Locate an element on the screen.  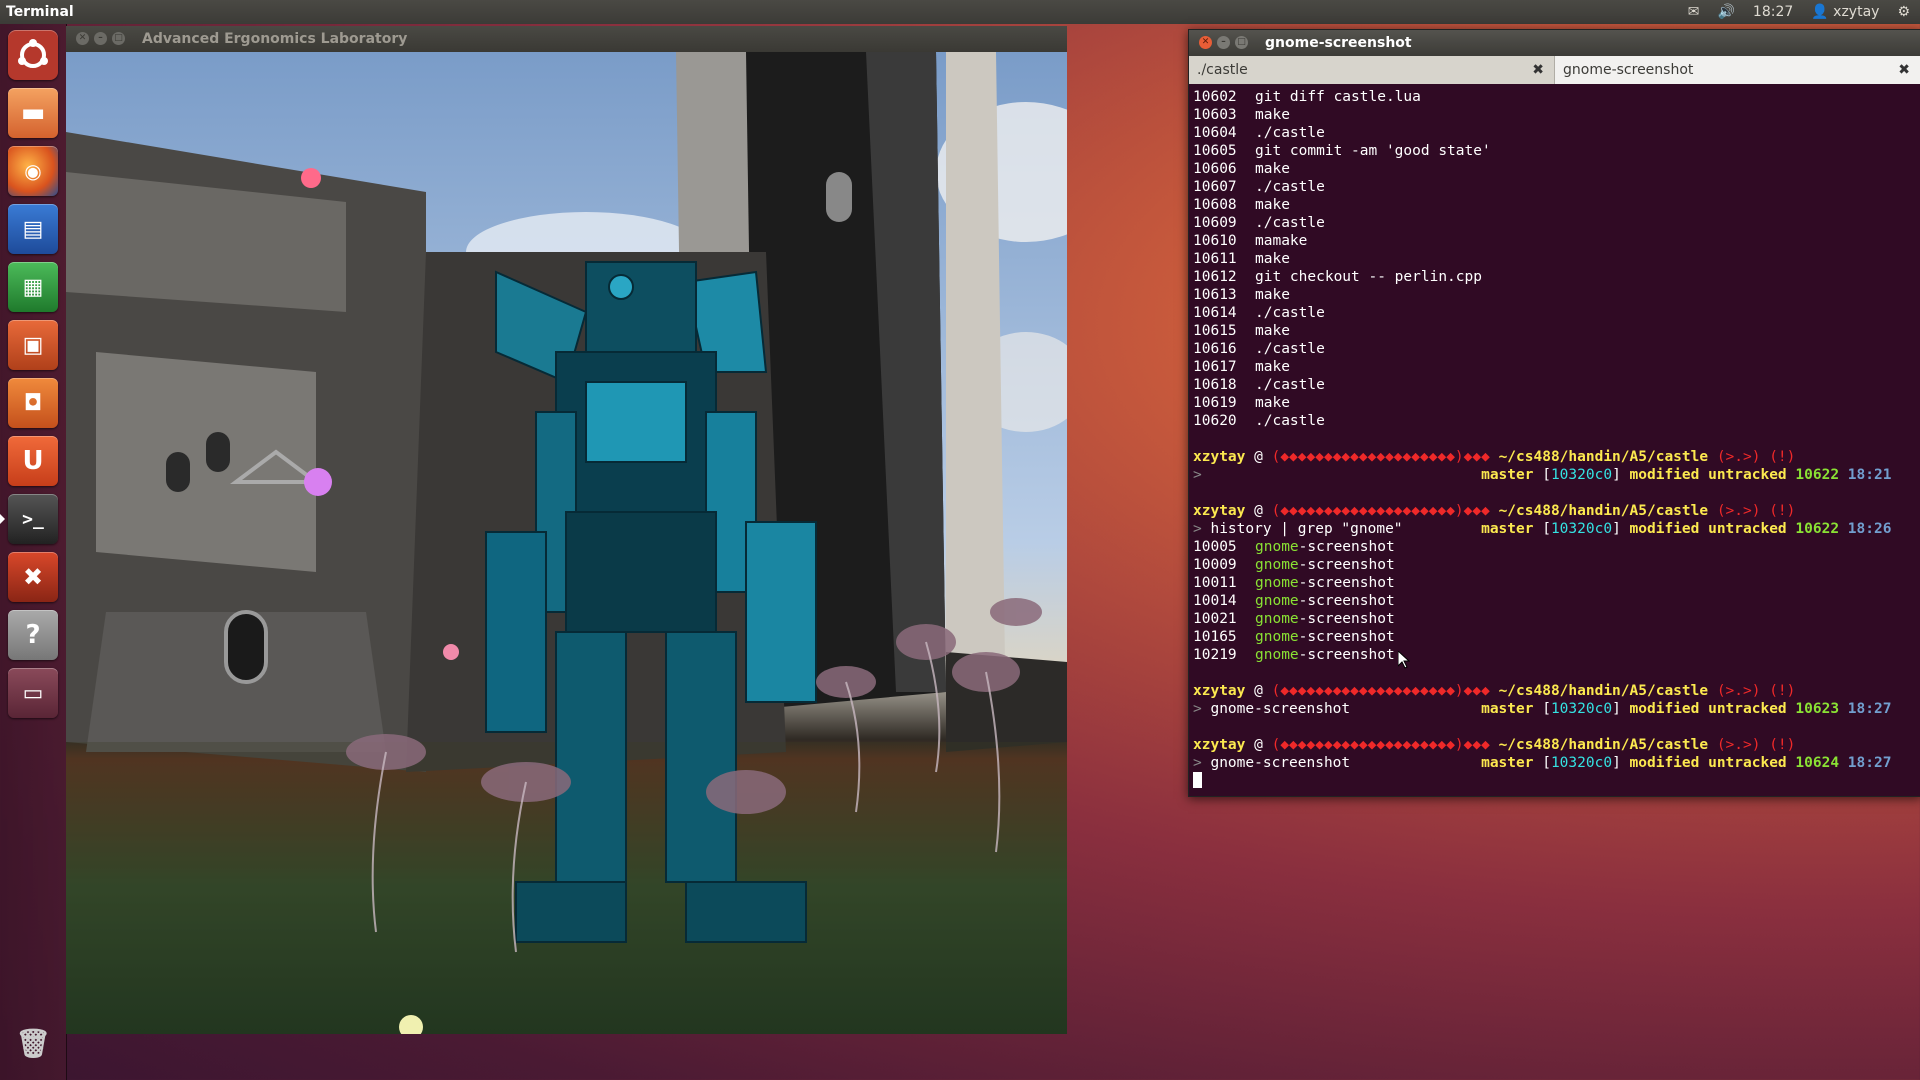
history-number: 10602 is located at coordinates (1215, 97).